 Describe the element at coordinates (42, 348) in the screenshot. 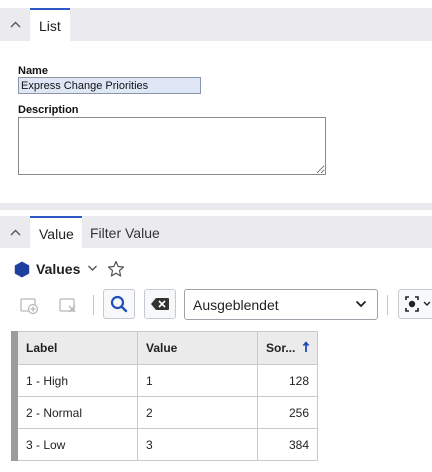

I see `column-header-label-text: Label` at that location.